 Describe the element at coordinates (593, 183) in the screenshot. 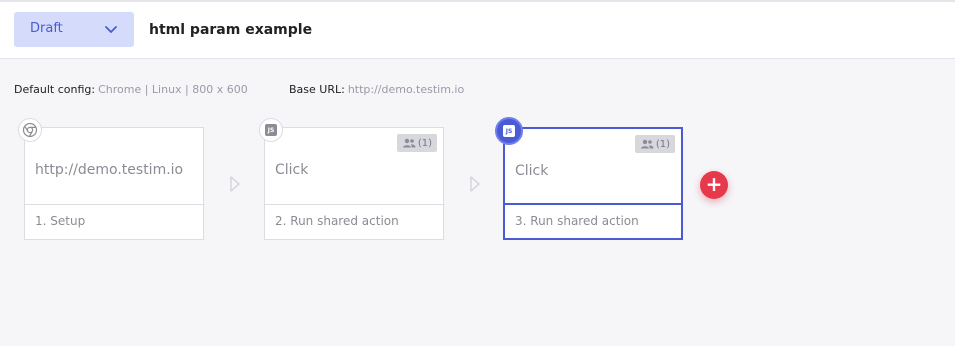

I see `step-card-shared-action-2: (1) Click 3. Run shared action` at that location.